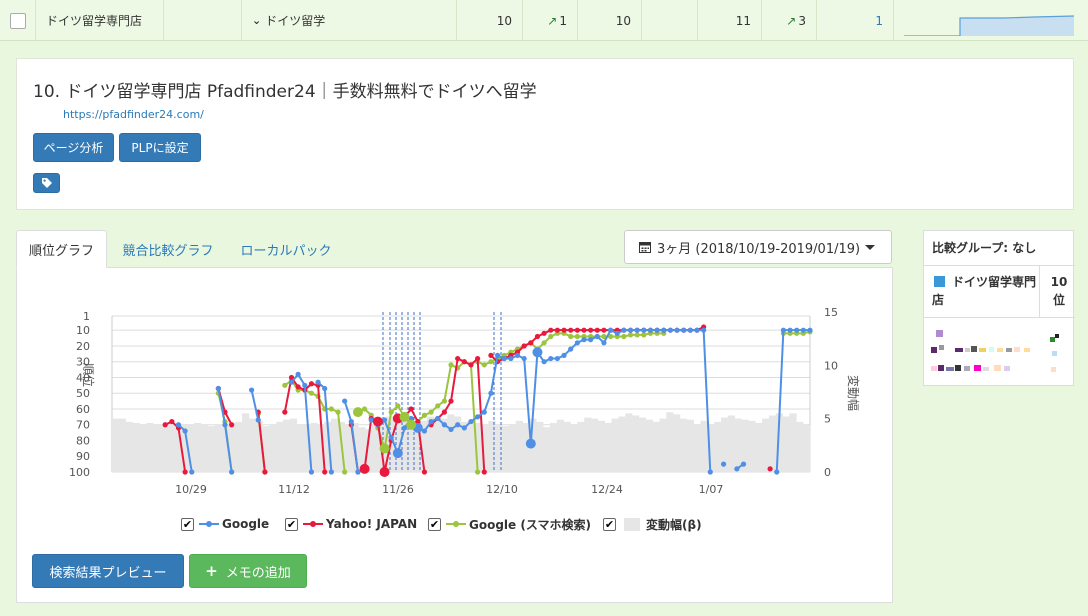 This screenshot has height=616, width=1088. Describe the element at coordinates (349, 20) in the screenshot. I see `keyword-cell: ⌄ ドイツ留学` at that location.